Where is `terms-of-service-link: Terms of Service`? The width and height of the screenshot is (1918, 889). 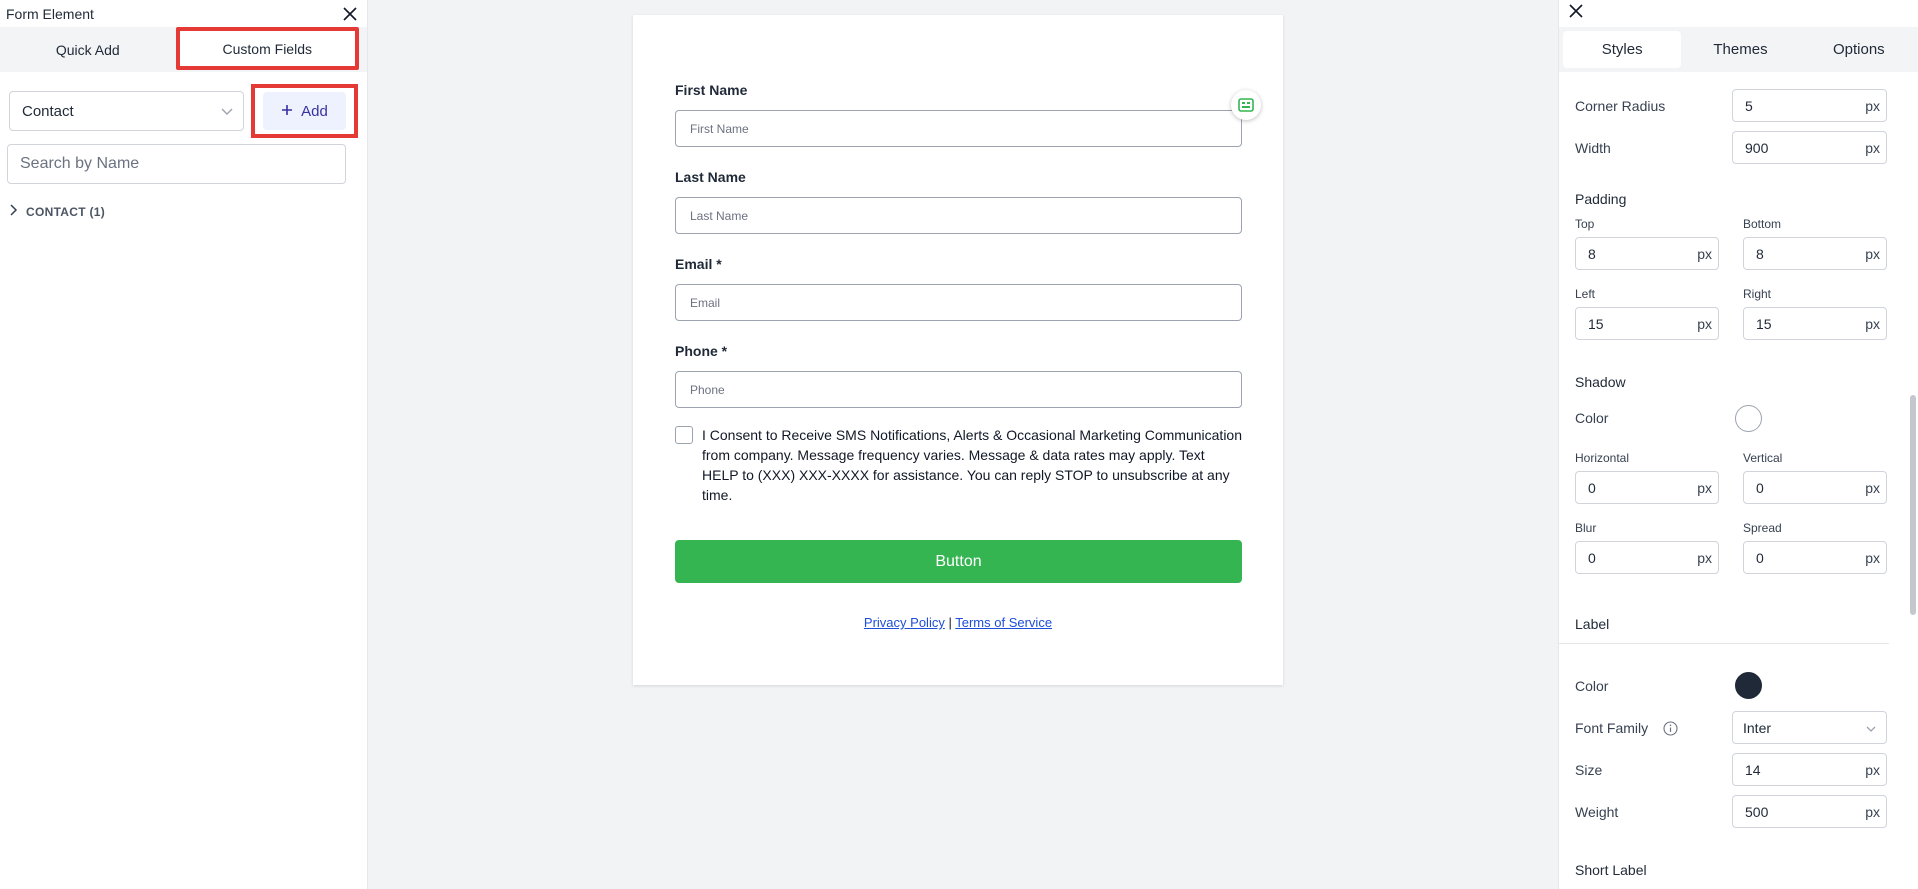
terms-of-service-link: Terms of Service is located at coordinates (1003, 622).